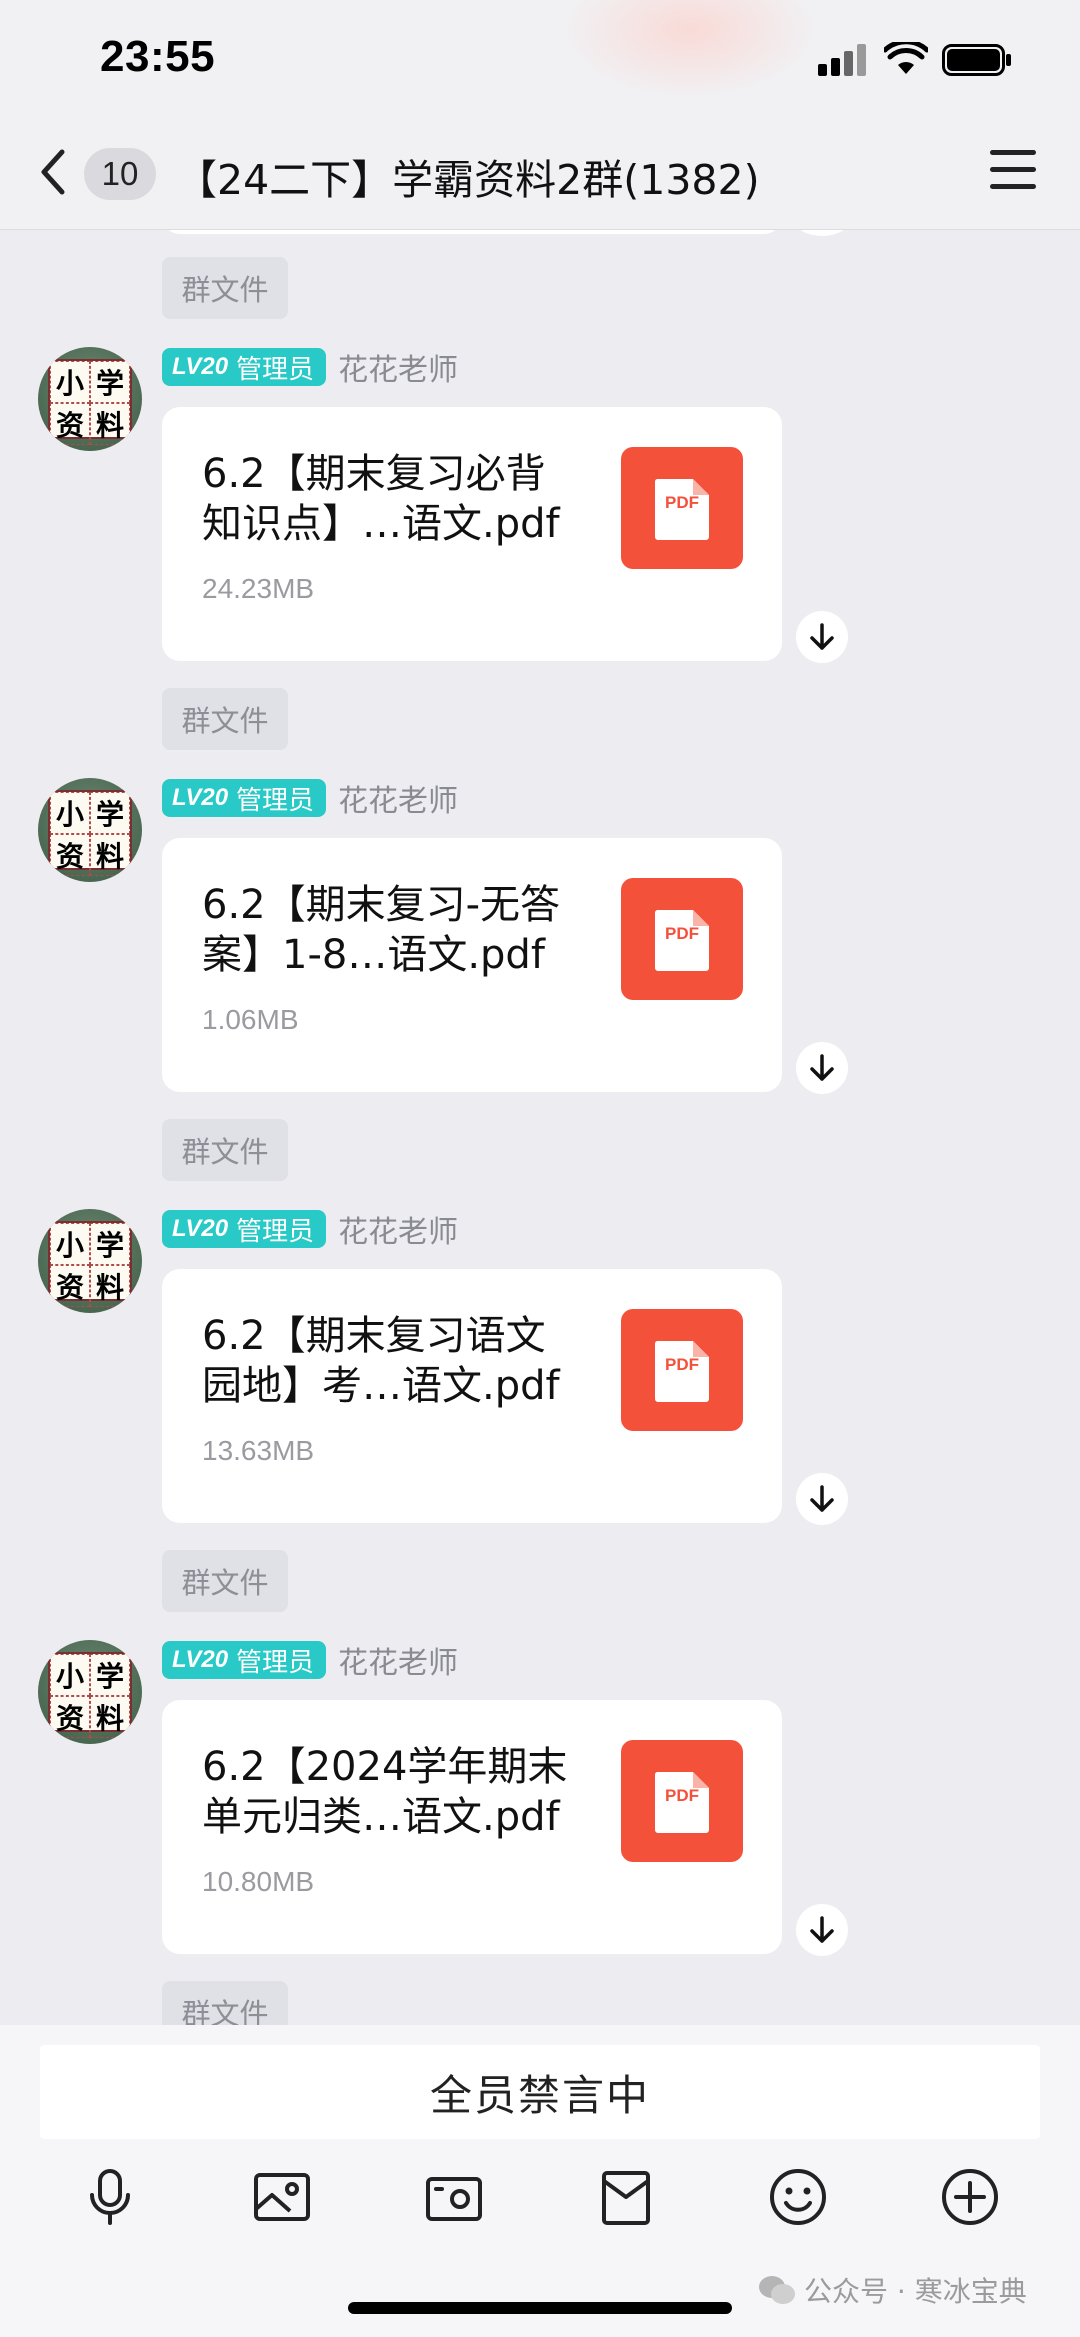 This screenshot has height=2337, width=1080. What do you see at coordinates (1013, 173) in the screenshot?
I see `menu-button` at bounding box center [1013, 173].